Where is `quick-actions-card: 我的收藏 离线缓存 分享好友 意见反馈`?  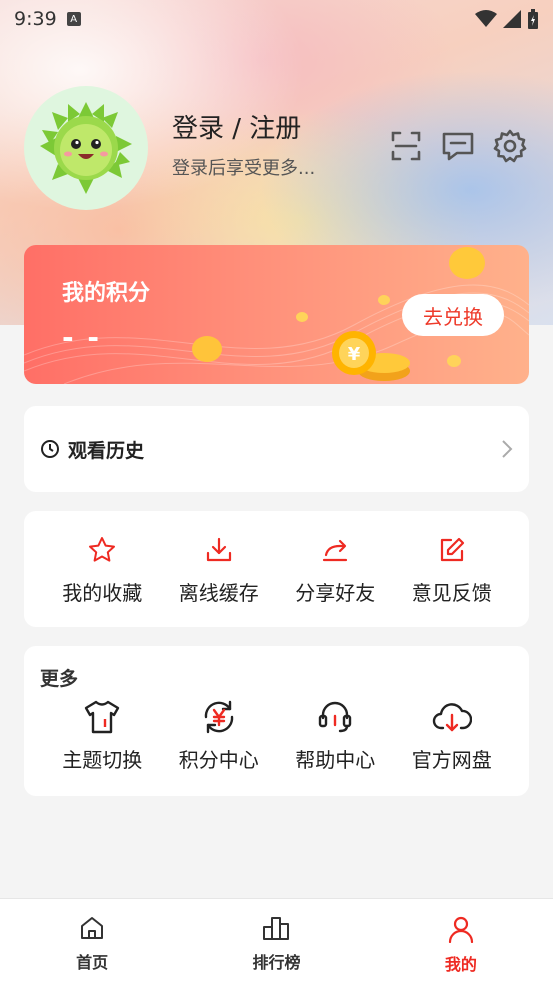
quick-actions-card: 我的收藏 离线缓存 分享好友 意见反馈 is located at coordinates (276, 569).